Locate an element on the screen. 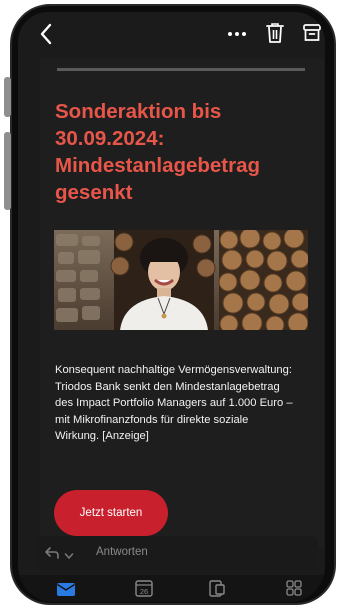  headline-line: Sonderaktion bis is located at coordinates (138, 111).